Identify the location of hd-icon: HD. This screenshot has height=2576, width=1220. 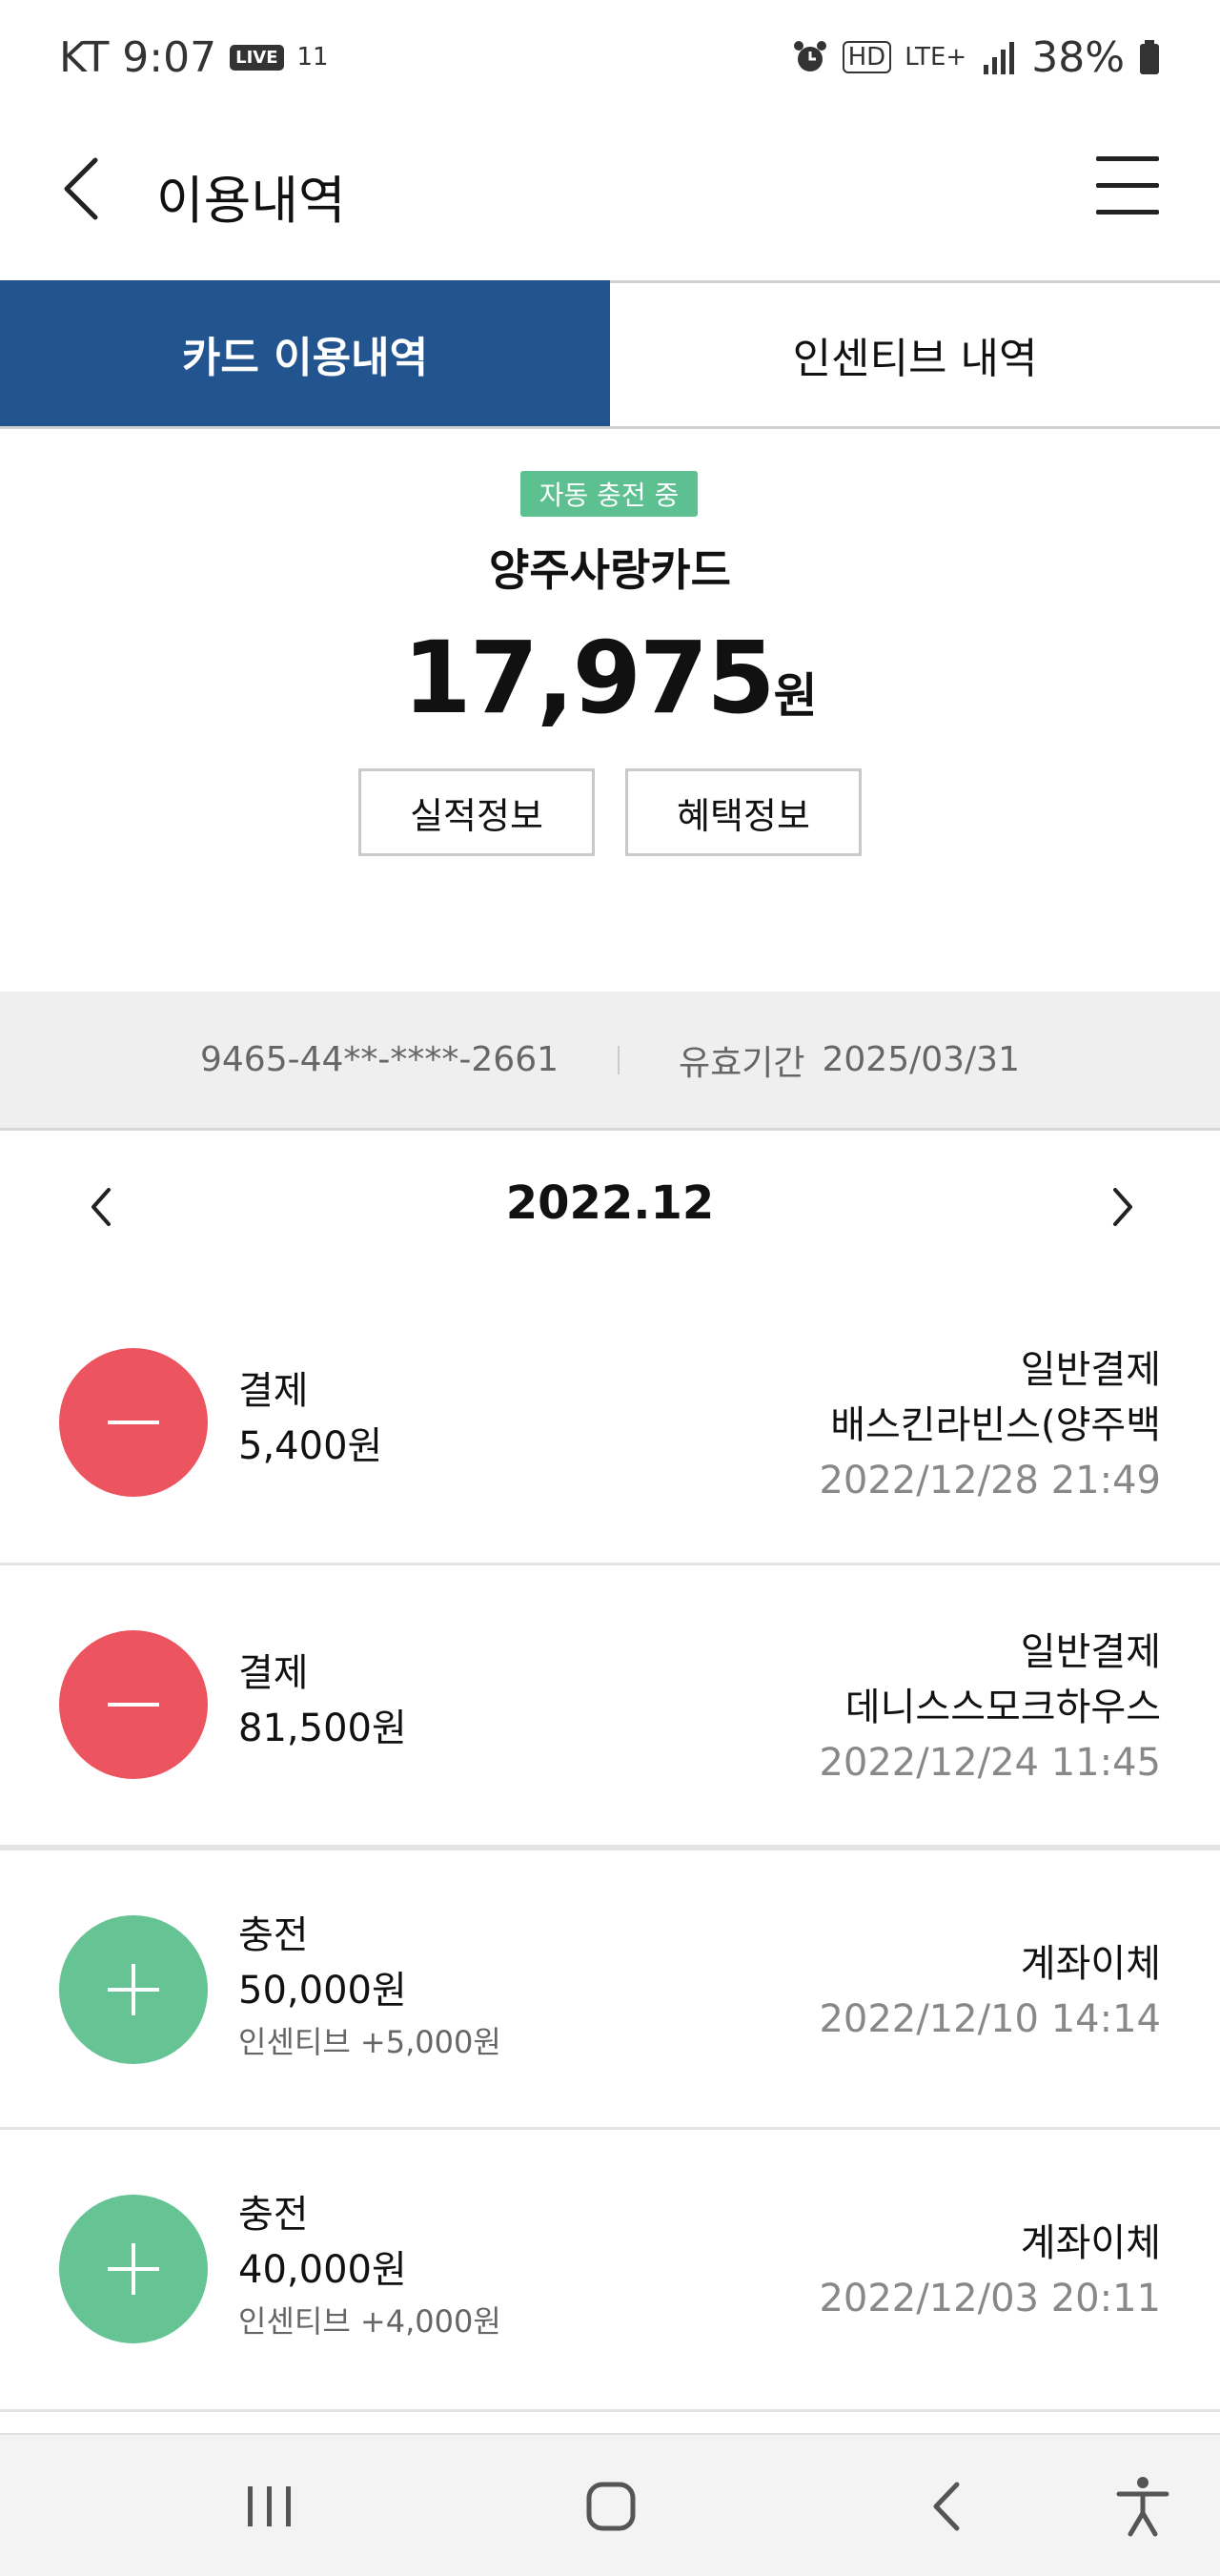
(867, 57).